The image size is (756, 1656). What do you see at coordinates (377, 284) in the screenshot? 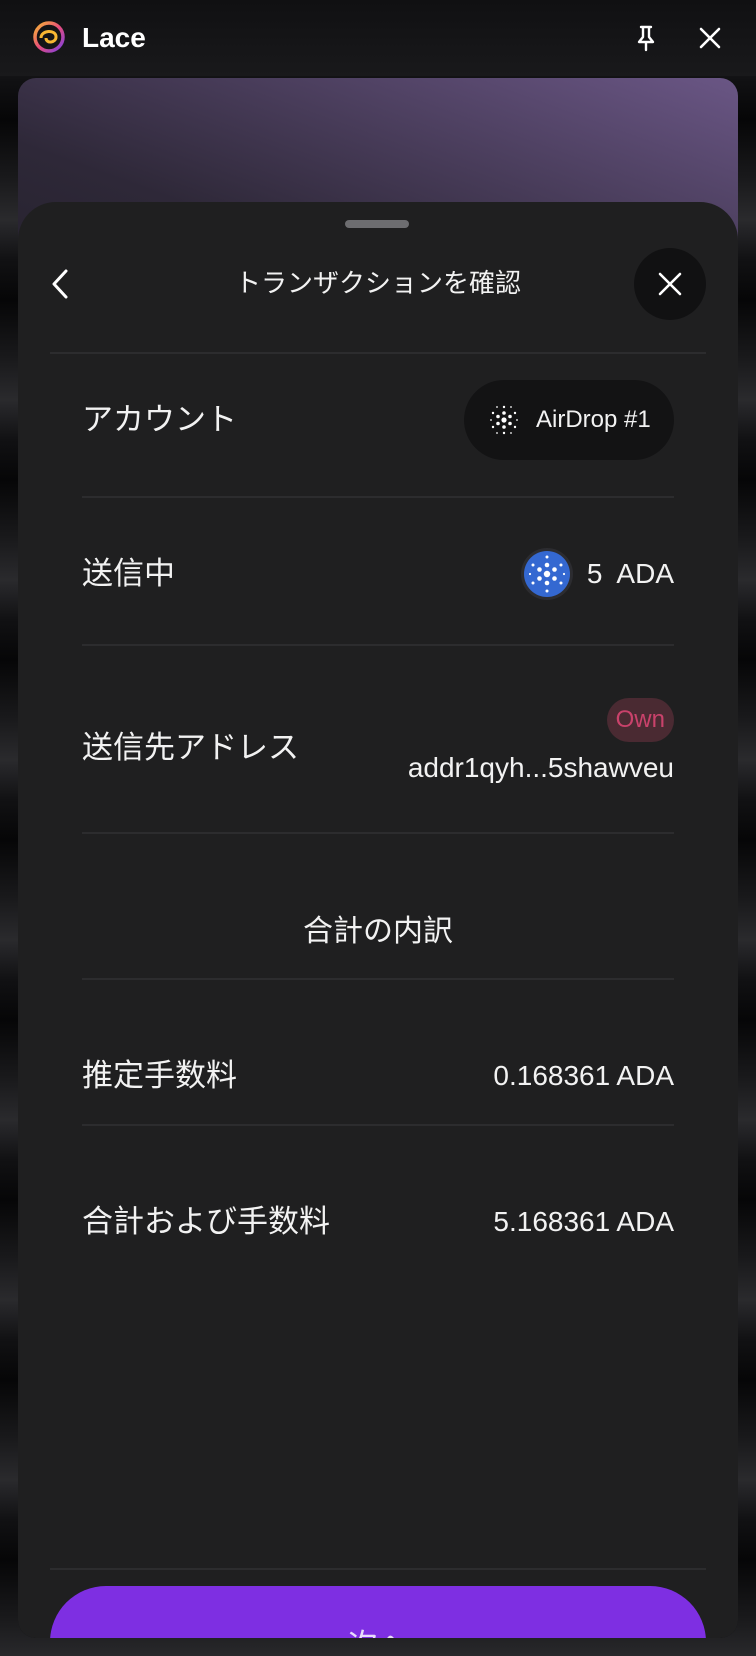
I see `sheet-title: トランザクションを確認` at bounding box center [377, 284].